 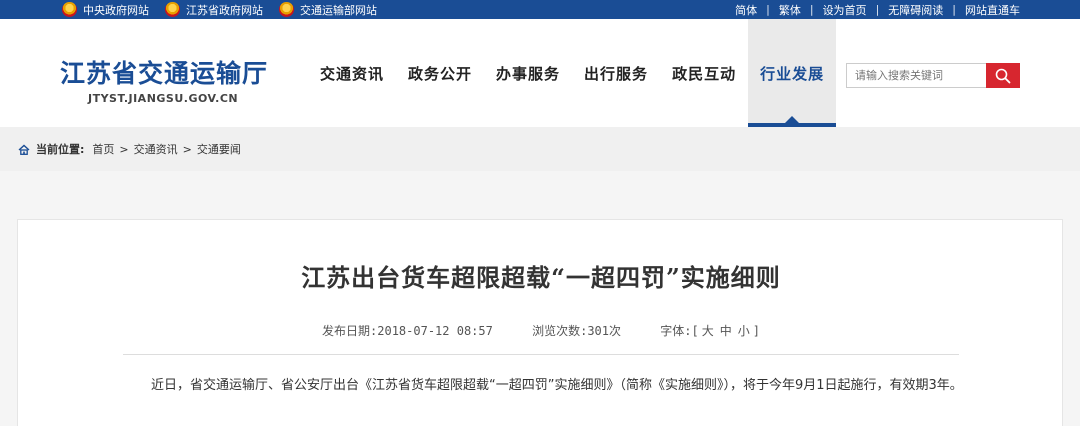 I want to click on nav-item-interaction: 政民互动, so click(x=704, y=73).